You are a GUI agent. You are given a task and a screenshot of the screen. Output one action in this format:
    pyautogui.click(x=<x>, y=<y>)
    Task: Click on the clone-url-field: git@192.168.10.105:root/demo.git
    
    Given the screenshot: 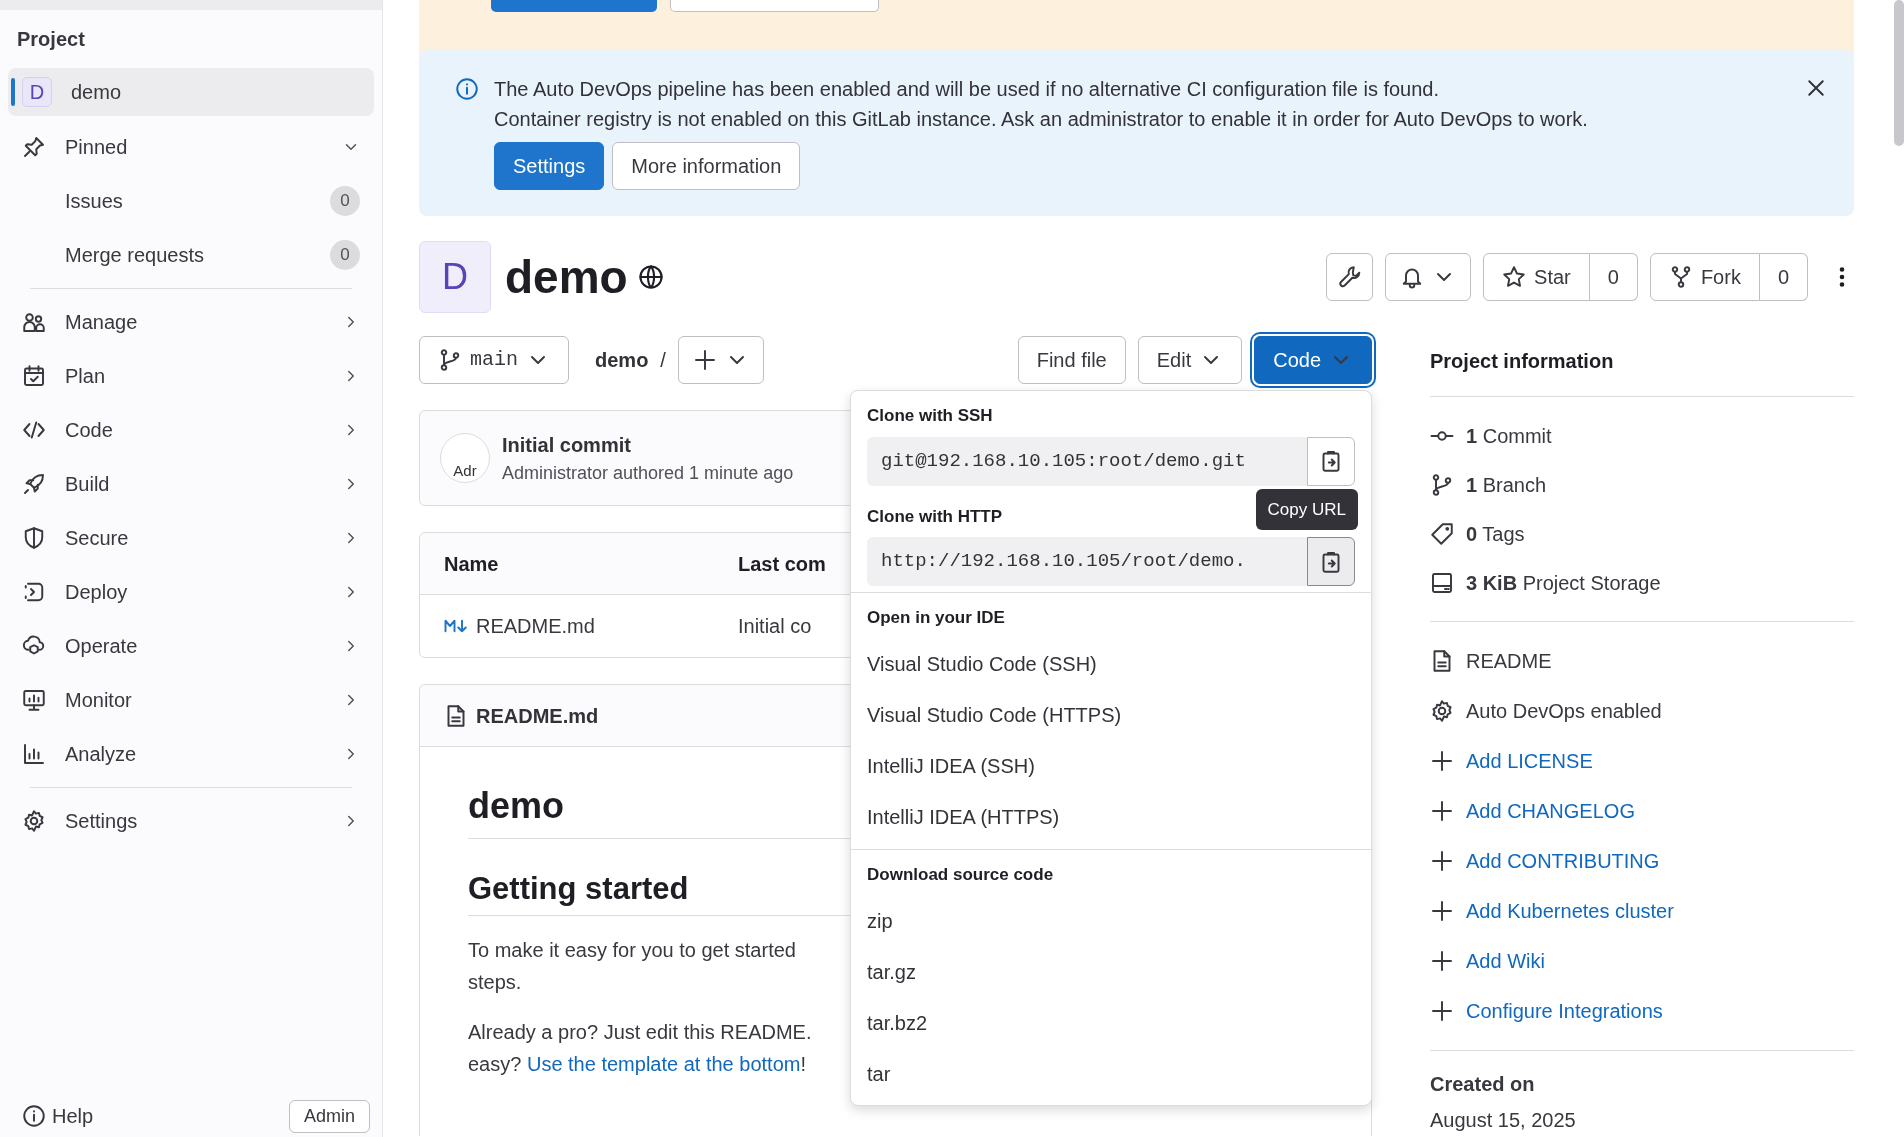 What is the action you would take?
    pyautogui.click(x=1087, y=461)
    